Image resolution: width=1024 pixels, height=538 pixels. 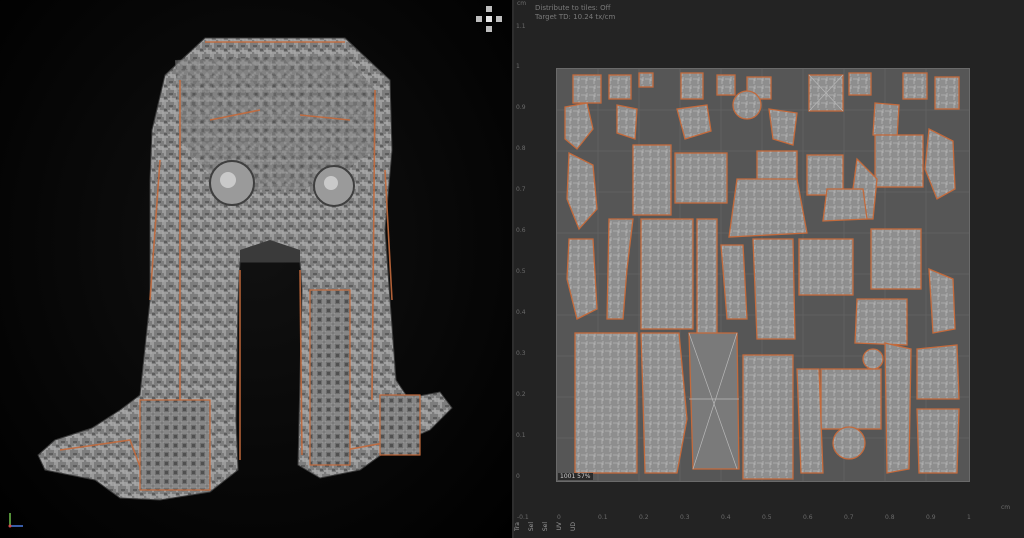 I want to click on y-tick: 0.5, so click(x=521, y=271).